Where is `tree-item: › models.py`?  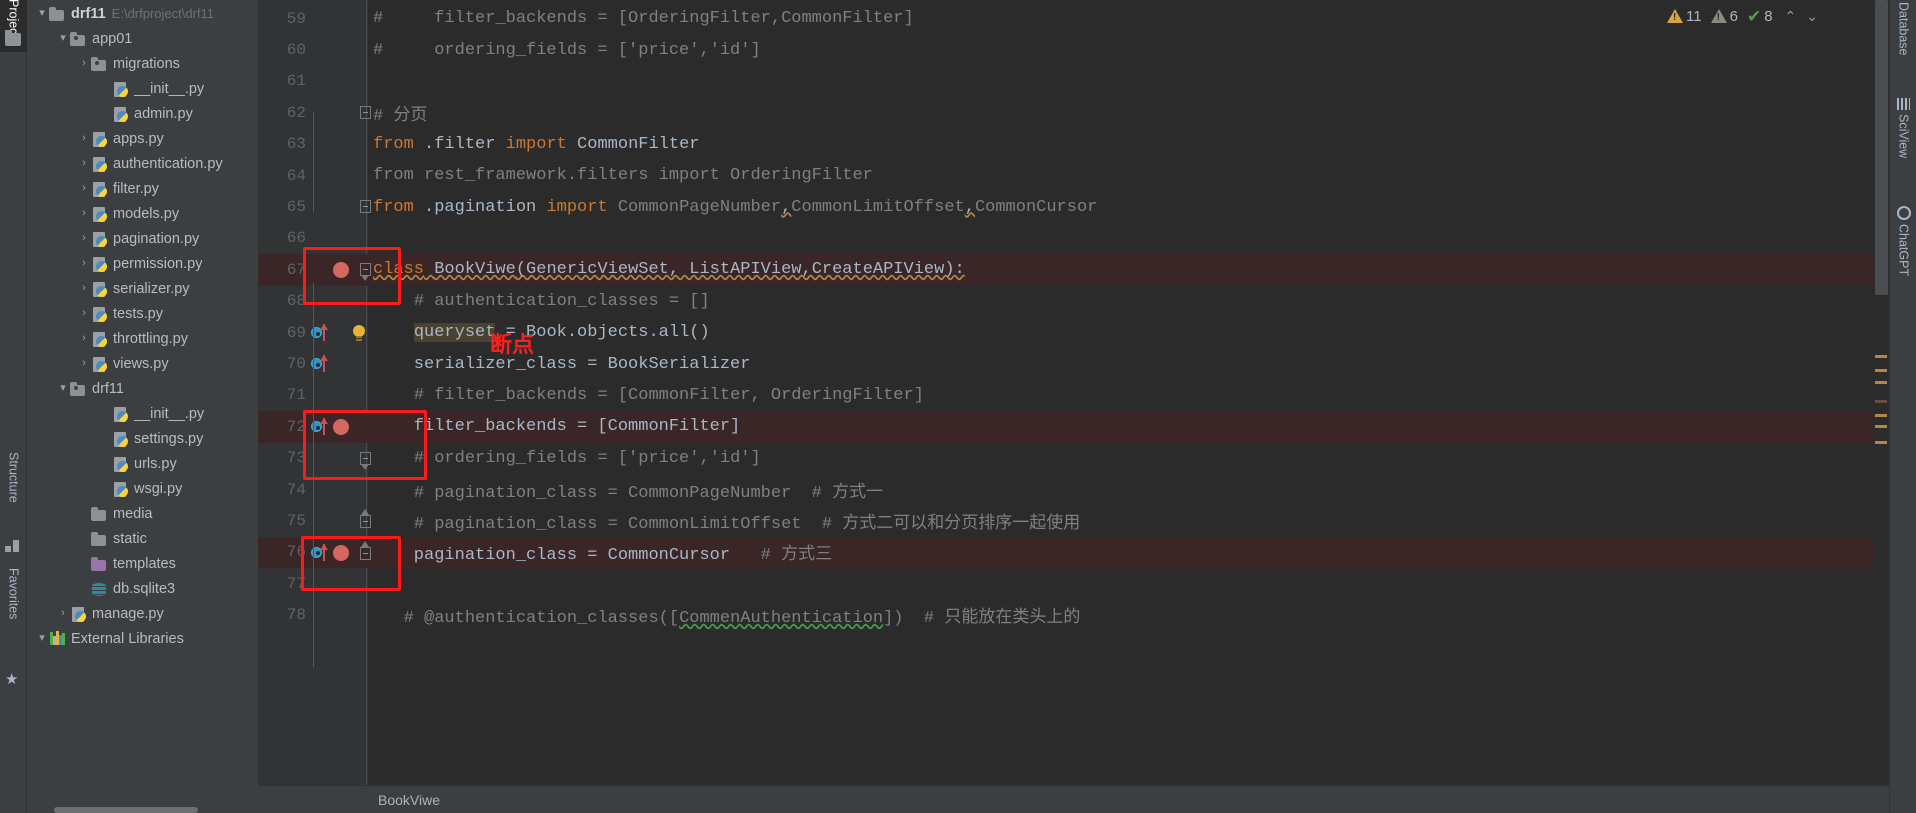
tree-item: › models.py is located at coordinates (142, 213).